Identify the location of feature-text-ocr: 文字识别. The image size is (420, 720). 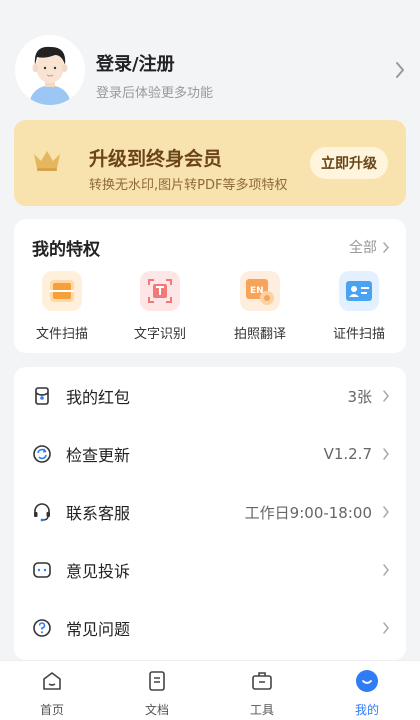
(160, 306).